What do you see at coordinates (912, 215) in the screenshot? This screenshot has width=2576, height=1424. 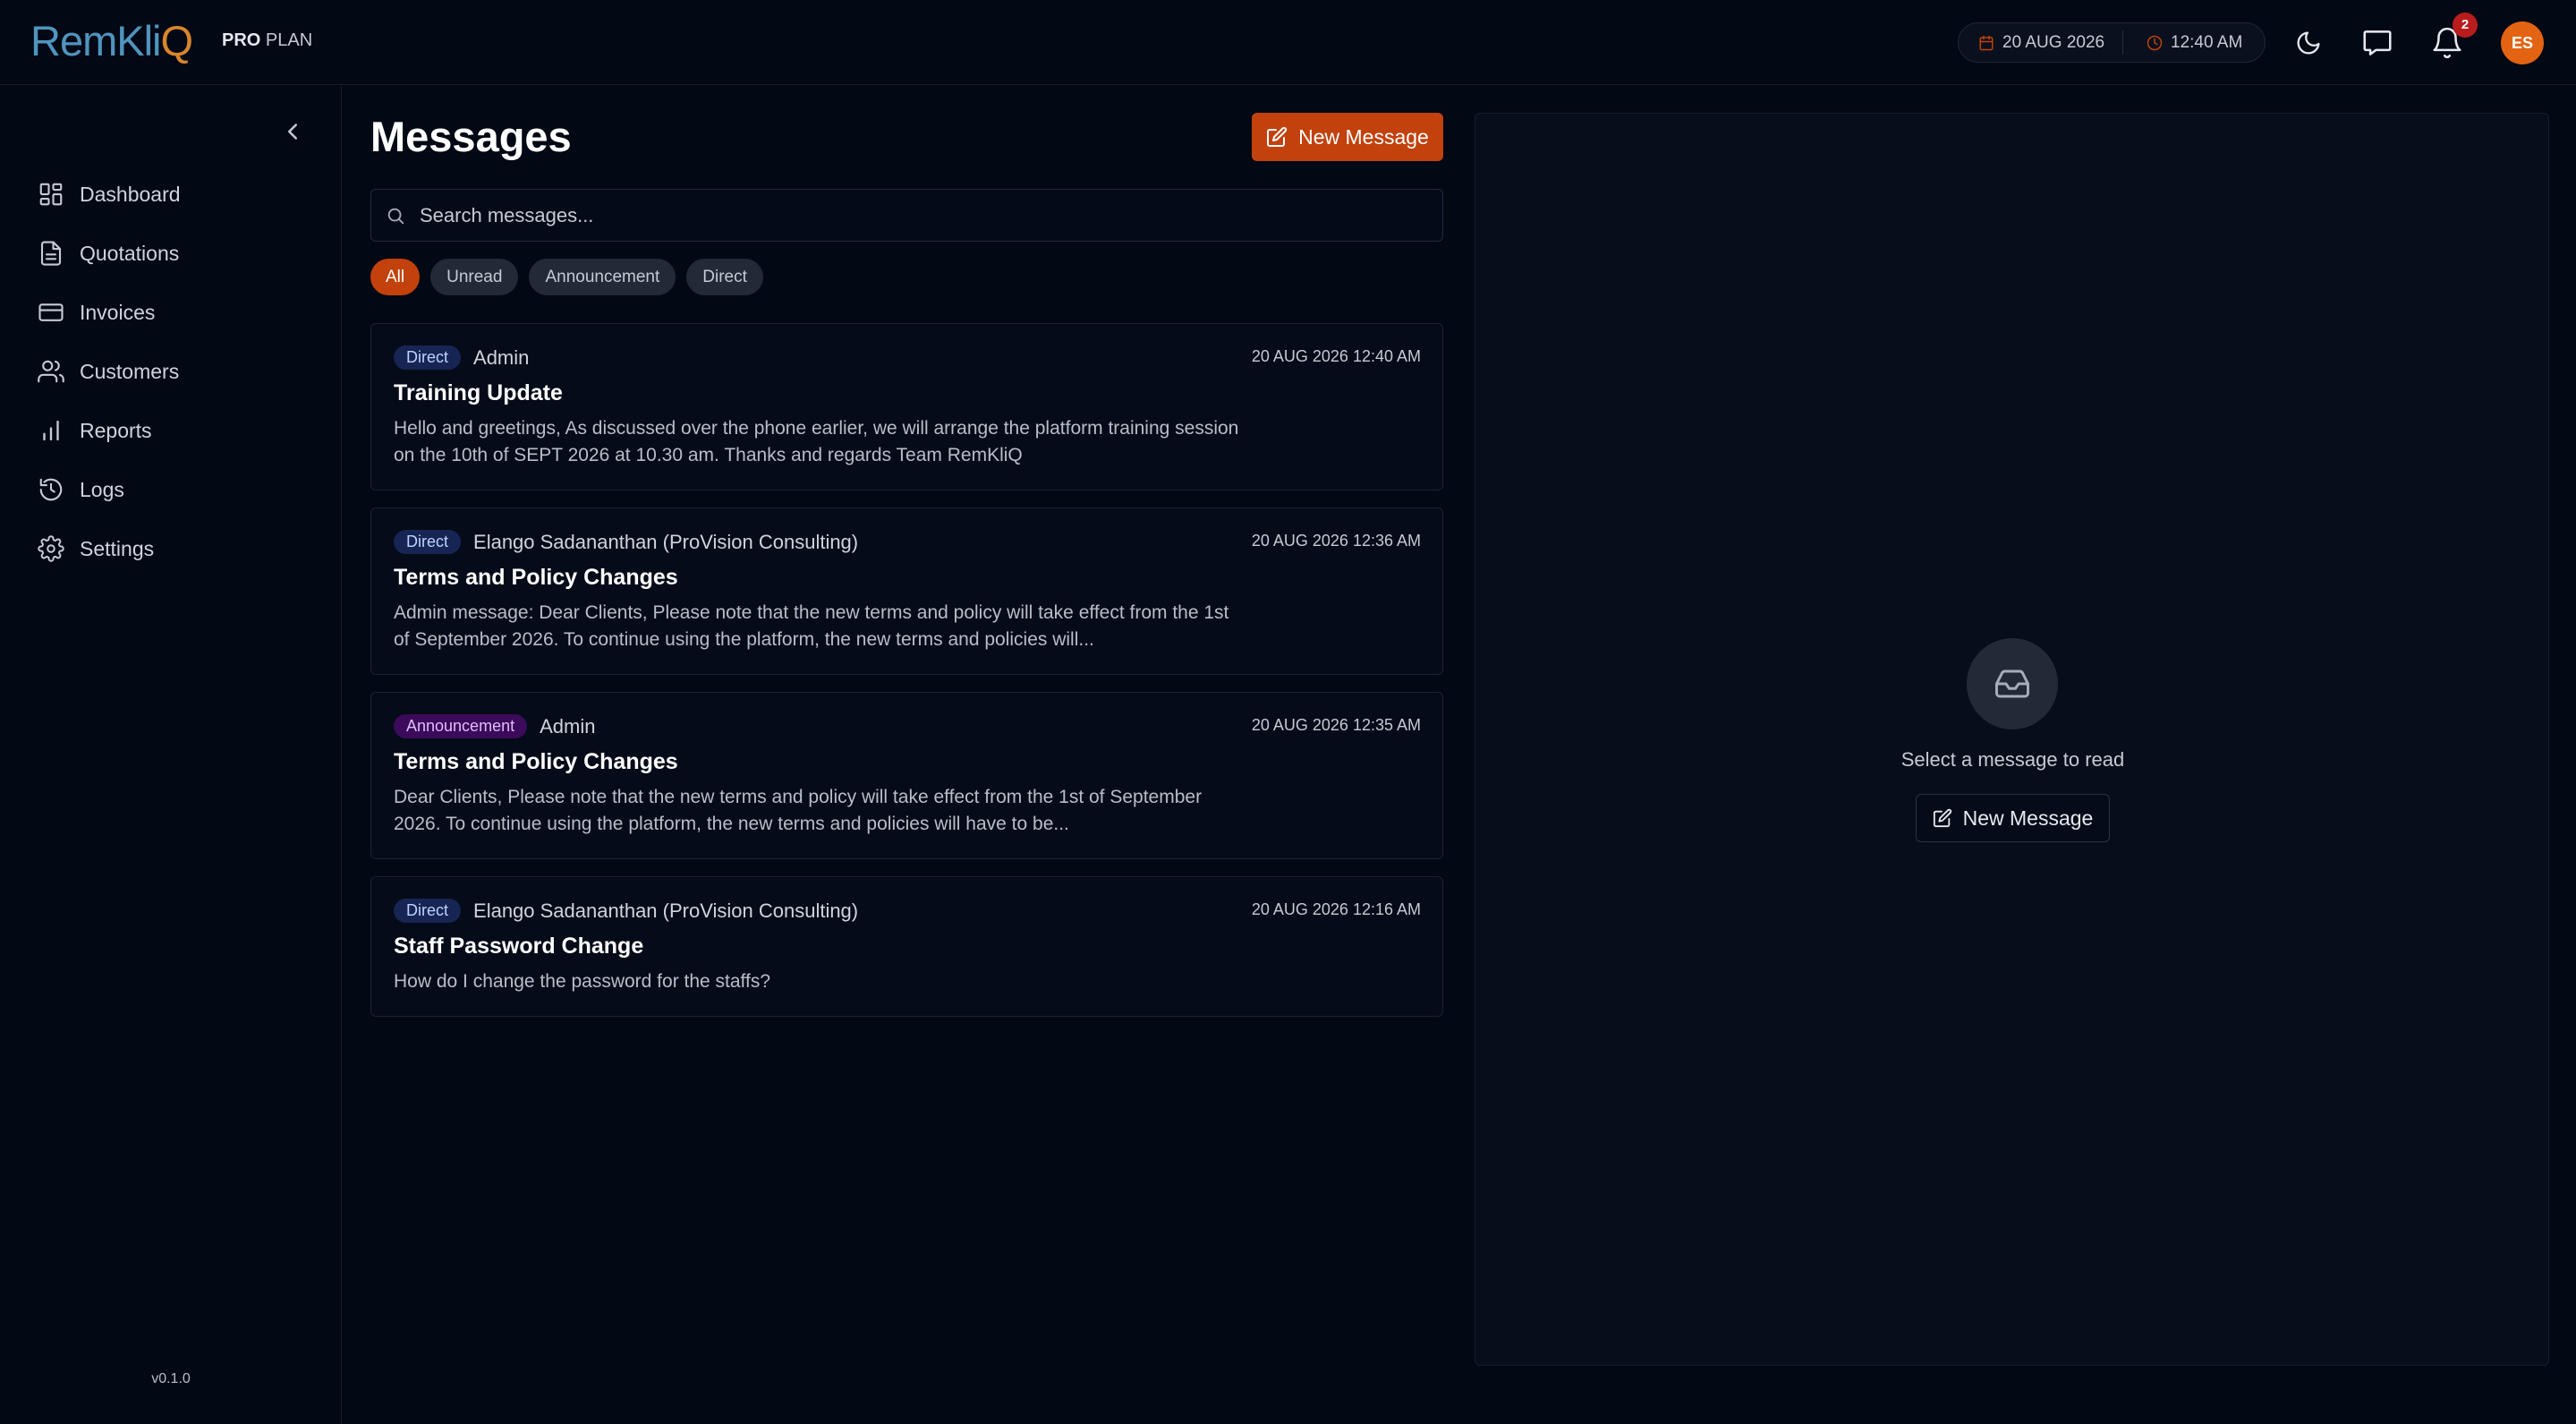 I see `search-input` at bounding box center [912, 215].